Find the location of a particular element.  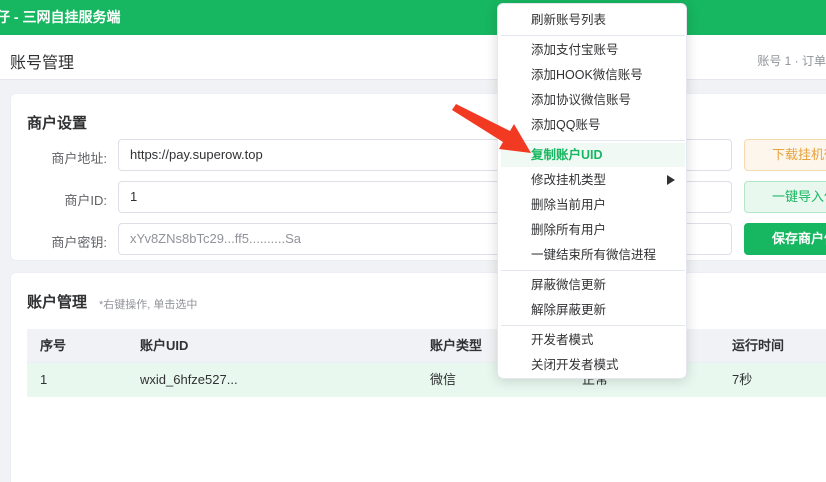

menu-item-change-type: 修改挂机类型 is located at coordinates (593, 180).